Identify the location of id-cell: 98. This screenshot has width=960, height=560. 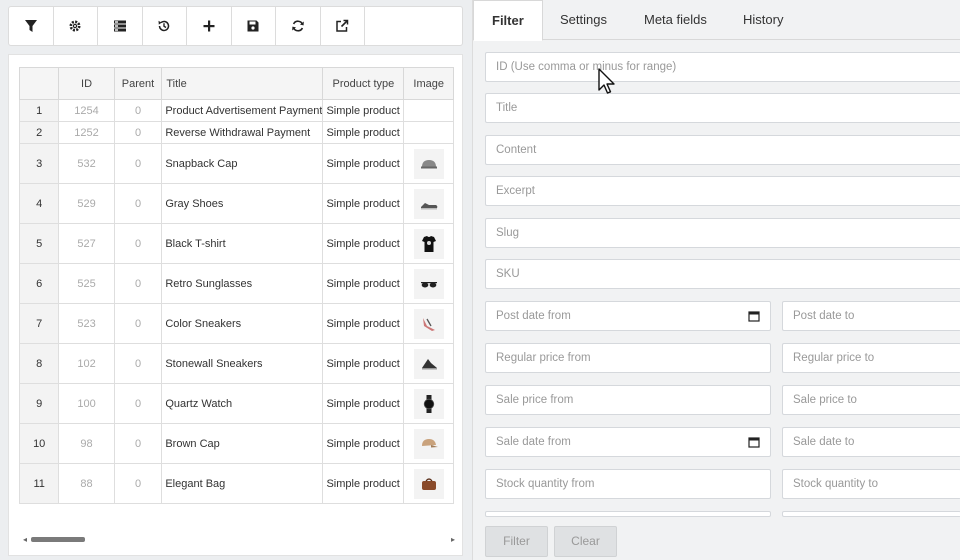
(86, 443).